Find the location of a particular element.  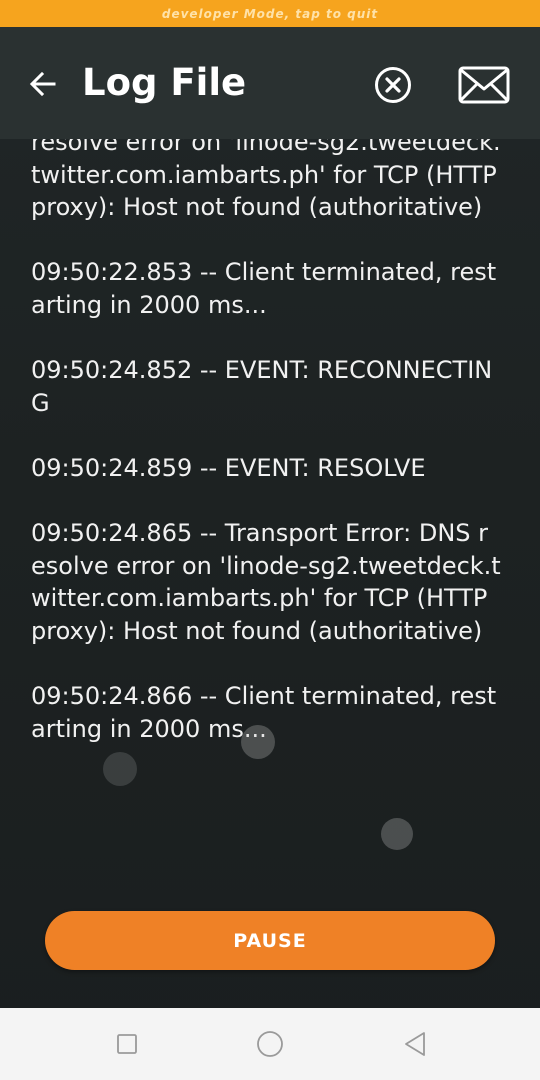

arrow-left-icon is located at coordinates (42, 84).